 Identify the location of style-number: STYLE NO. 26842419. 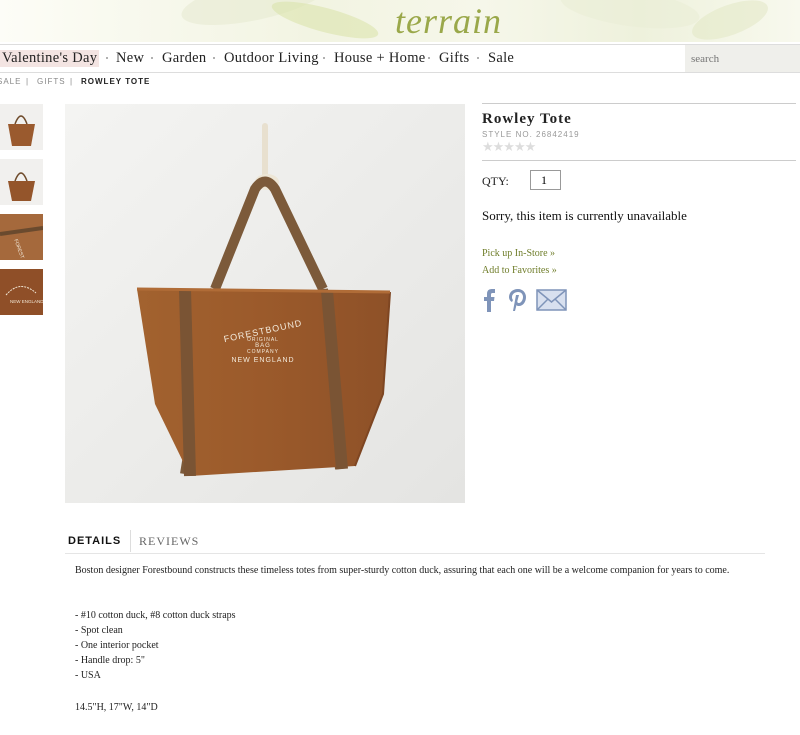
(531, 134).